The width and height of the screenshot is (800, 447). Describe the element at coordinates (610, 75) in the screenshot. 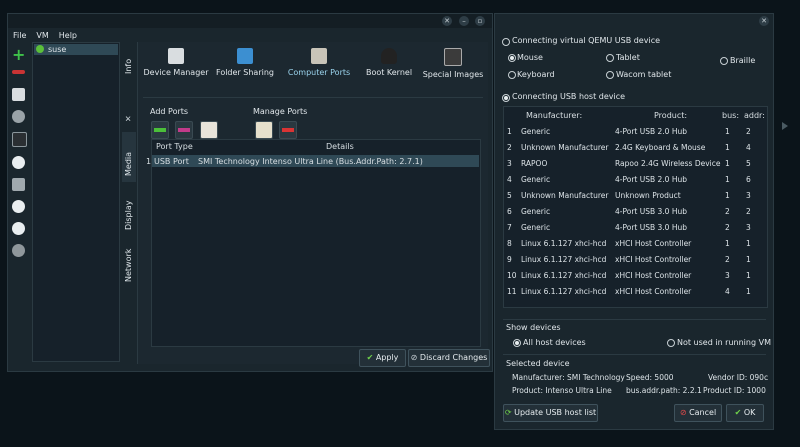

I see `wacom-tablet-radio` at that location.